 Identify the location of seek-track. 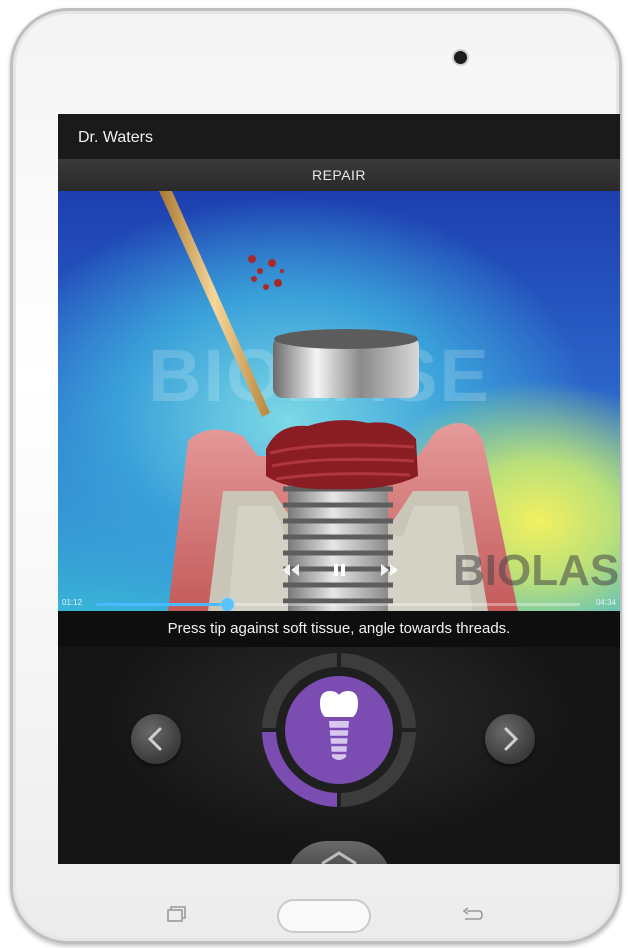
(338, 604).